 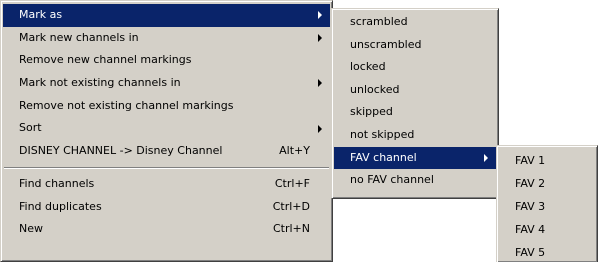 I want to click on menu-item-label: not skipped, so click(x=382, y=134).